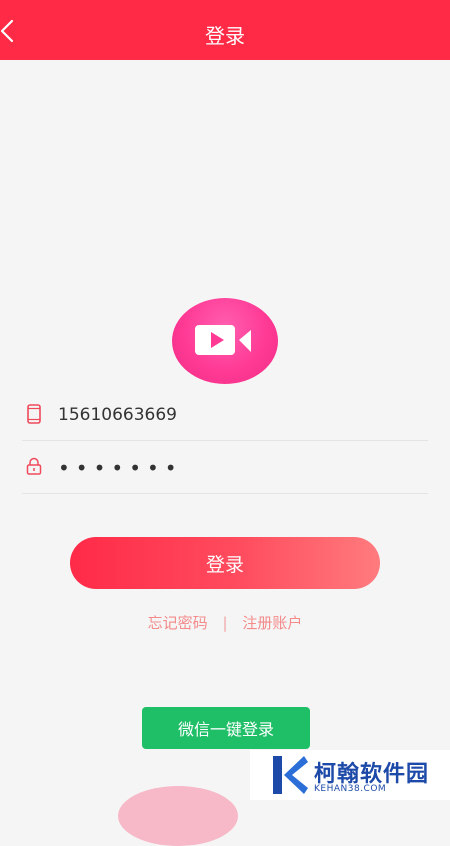  I want to click on decorative-arc, so click(178, 816).